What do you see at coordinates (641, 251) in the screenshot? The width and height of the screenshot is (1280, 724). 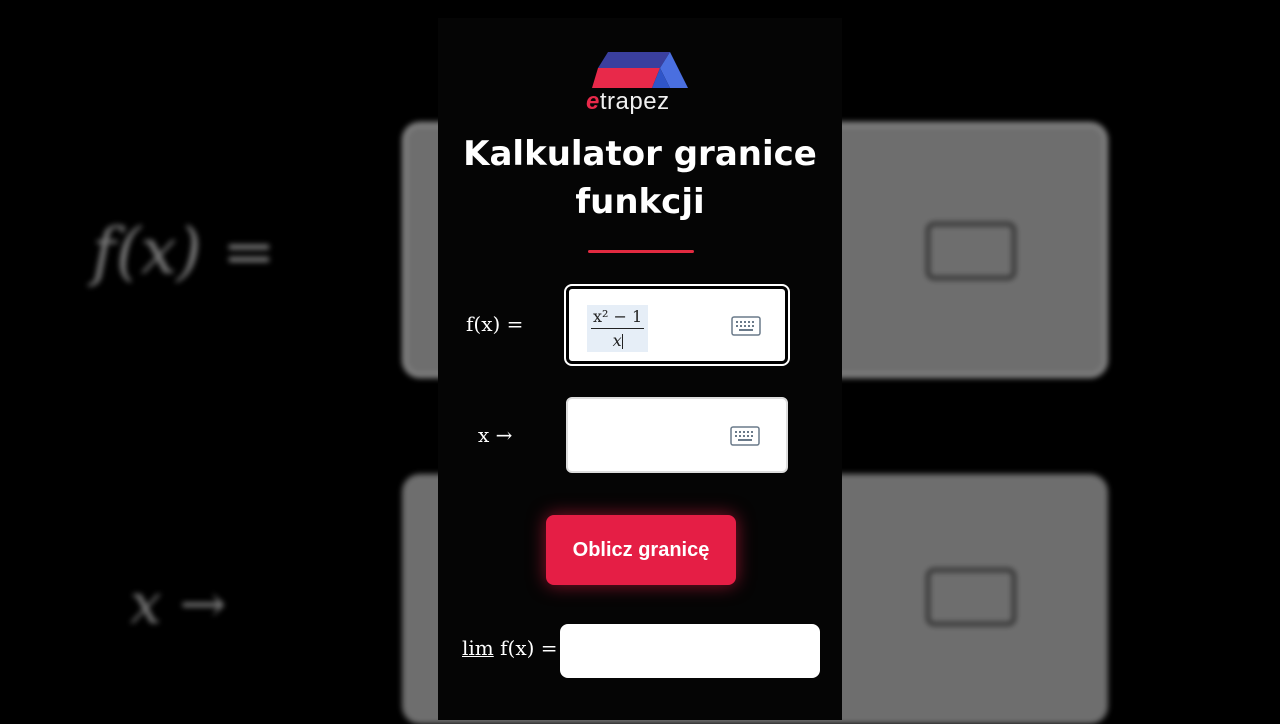 I see `title-underline` at bounding box center [641, 251].